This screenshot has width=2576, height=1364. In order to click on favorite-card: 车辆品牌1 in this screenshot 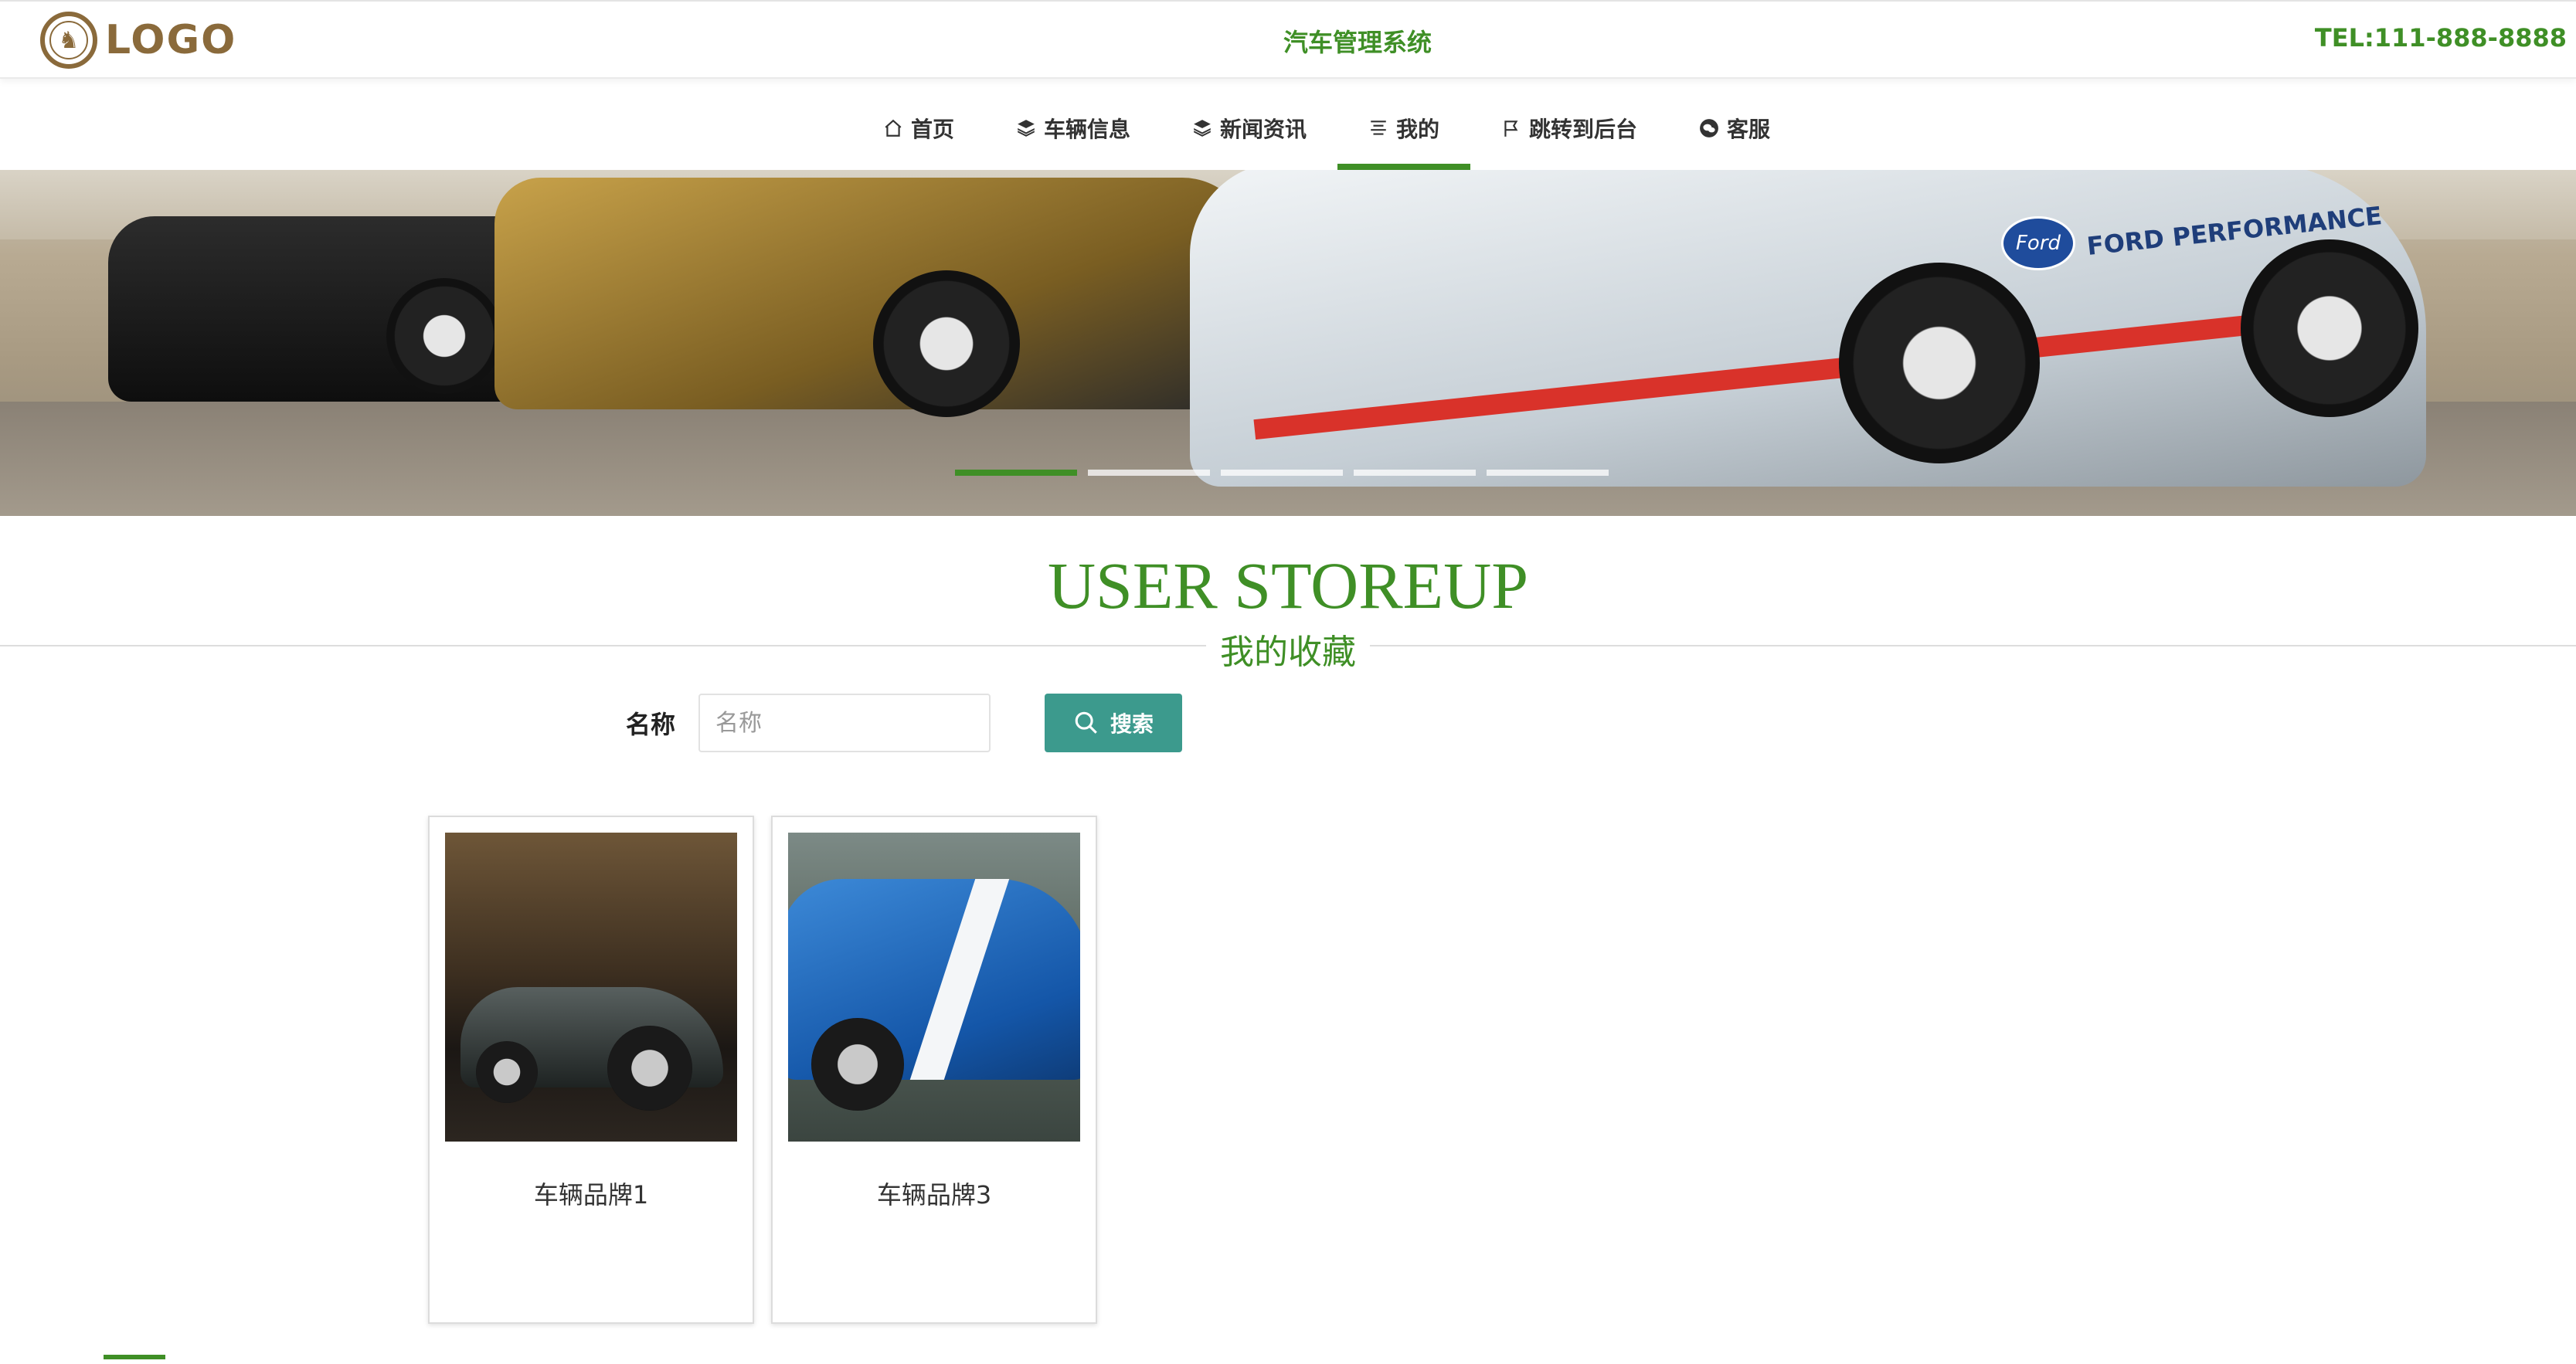, I will do `click(591, 1070)`.